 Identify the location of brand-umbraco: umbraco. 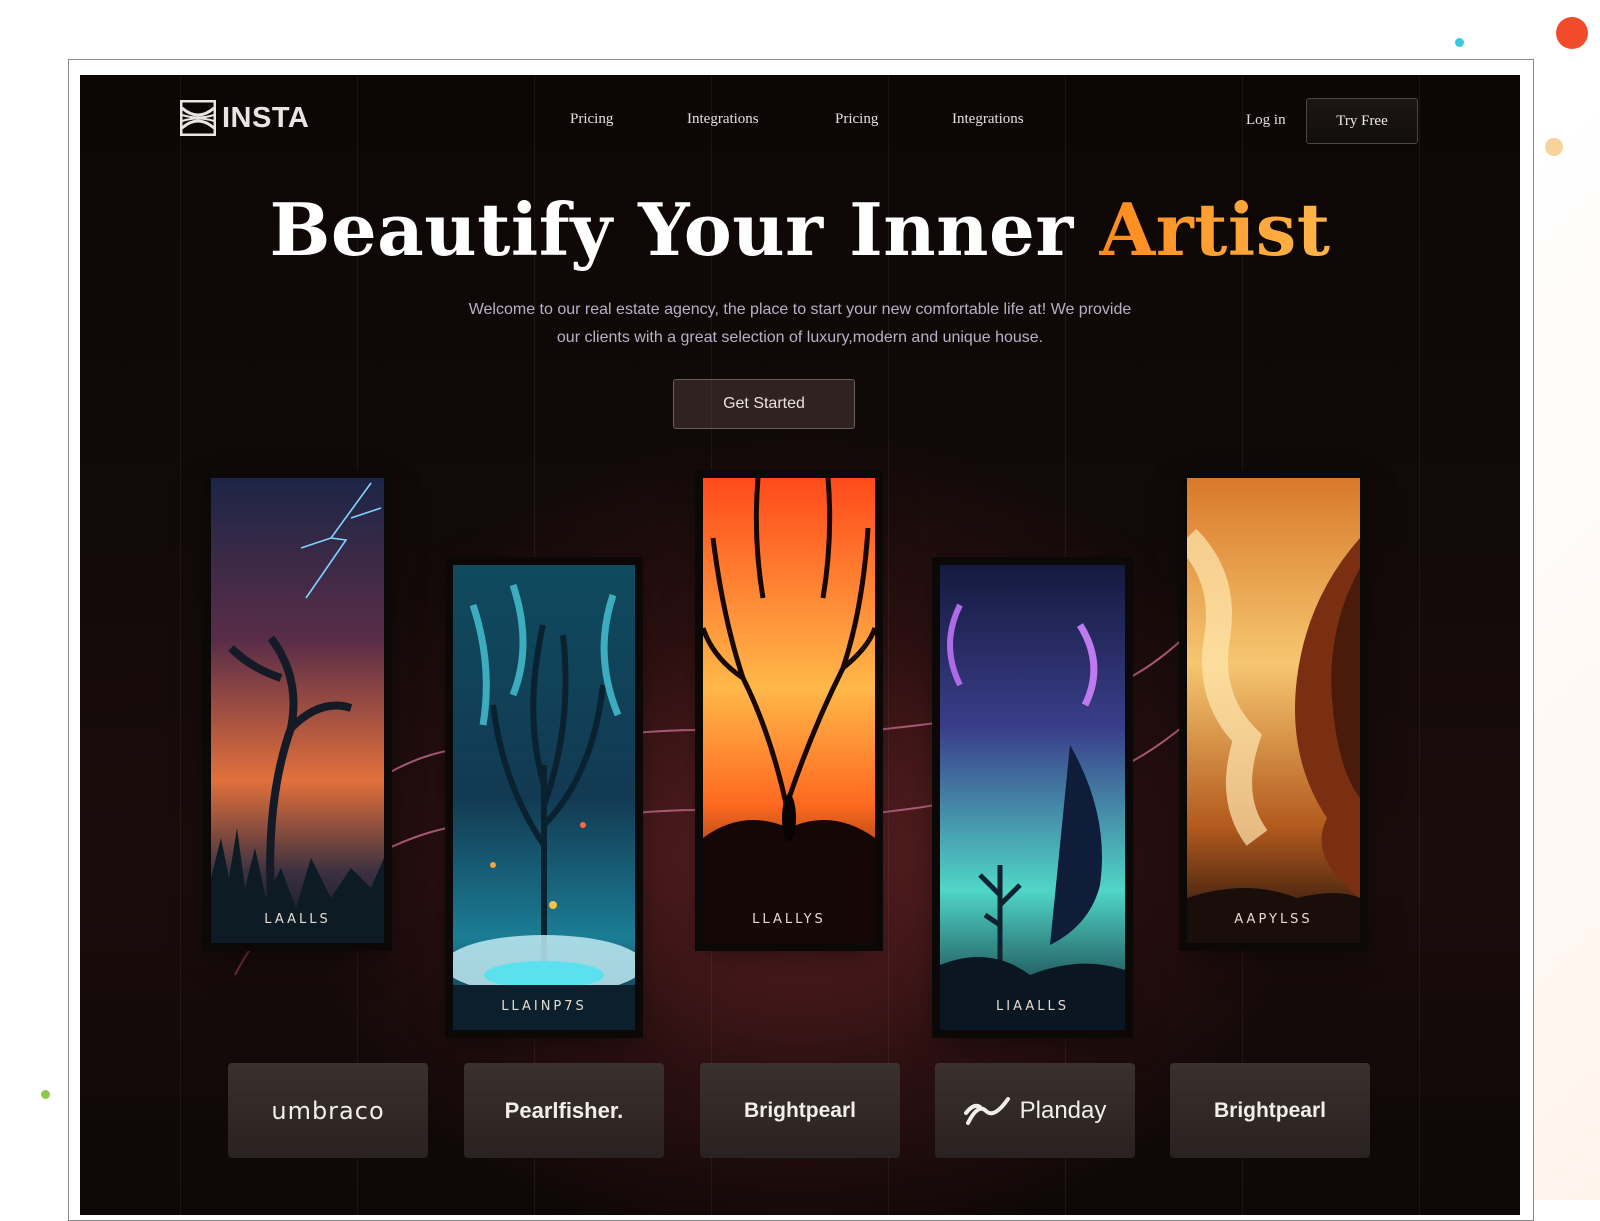
(328, 1110).